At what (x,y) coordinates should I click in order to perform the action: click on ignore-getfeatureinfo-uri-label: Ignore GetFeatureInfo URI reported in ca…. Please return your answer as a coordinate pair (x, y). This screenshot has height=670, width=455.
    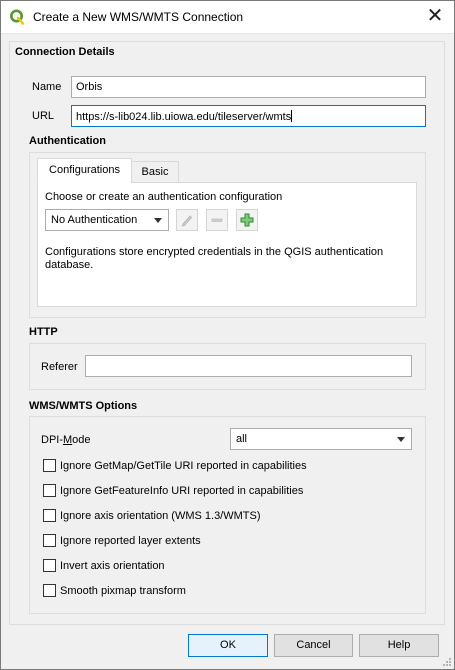
    Looking at the image, I should click on (182, 491).